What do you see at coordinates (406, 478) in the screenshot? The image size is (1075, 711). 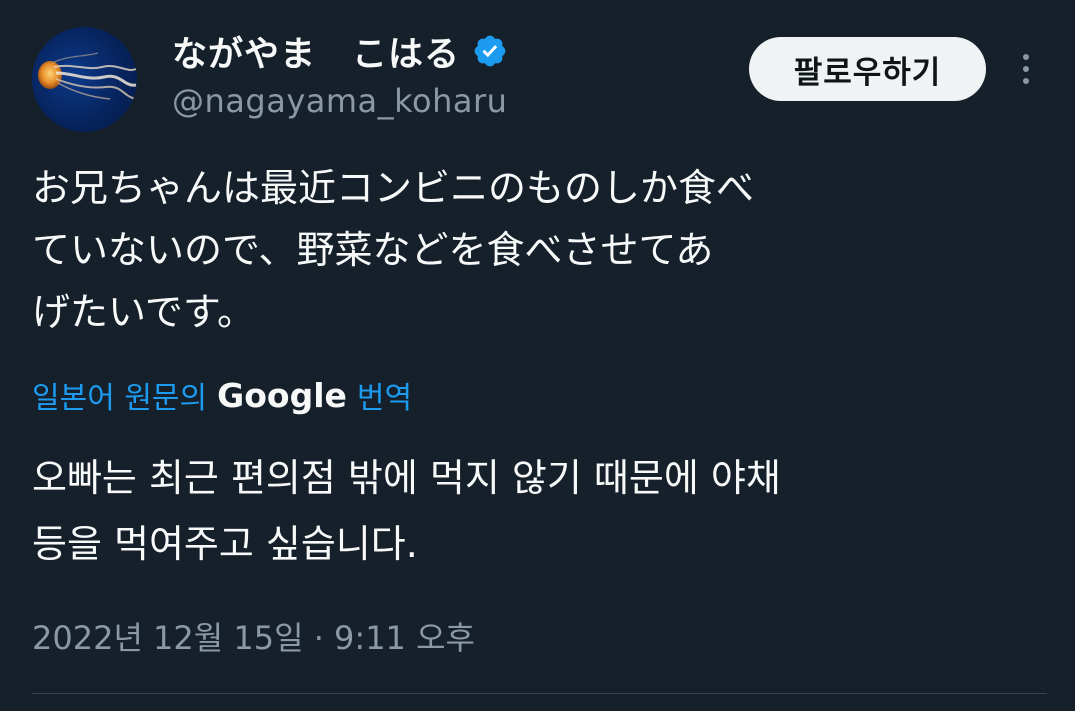 I see `translated-text-line: 오빠는 최근 편의점 밖에 먹지 않기 때문에 야채` at bounding box center [406, 478].